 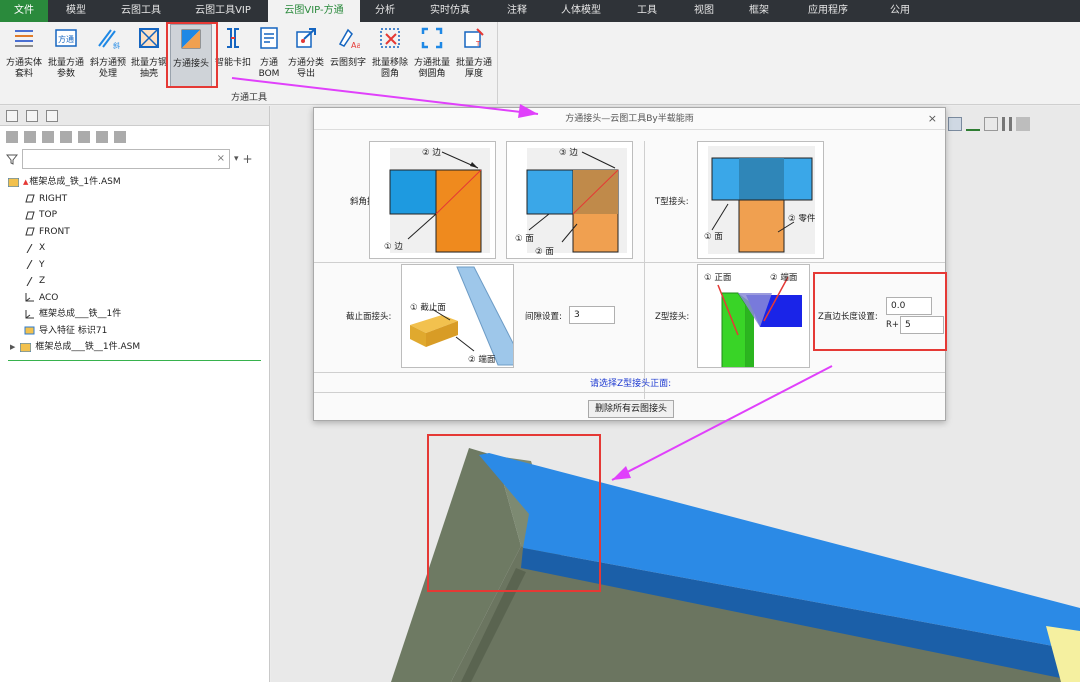 What do you see at coordinates (753, 316) in the screenshot?
I see `z-joint-option: ① 正面 ② 端面` at bounding box center [753, 316].